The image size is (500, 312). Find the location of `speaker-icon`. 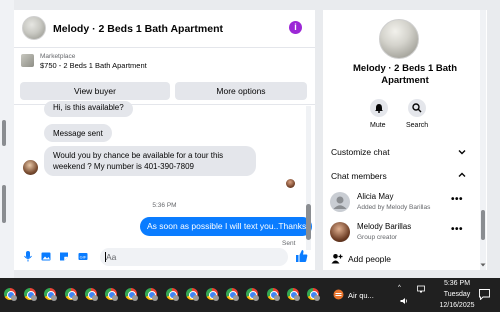

speaker-icon is located at coordinates (404, 301).